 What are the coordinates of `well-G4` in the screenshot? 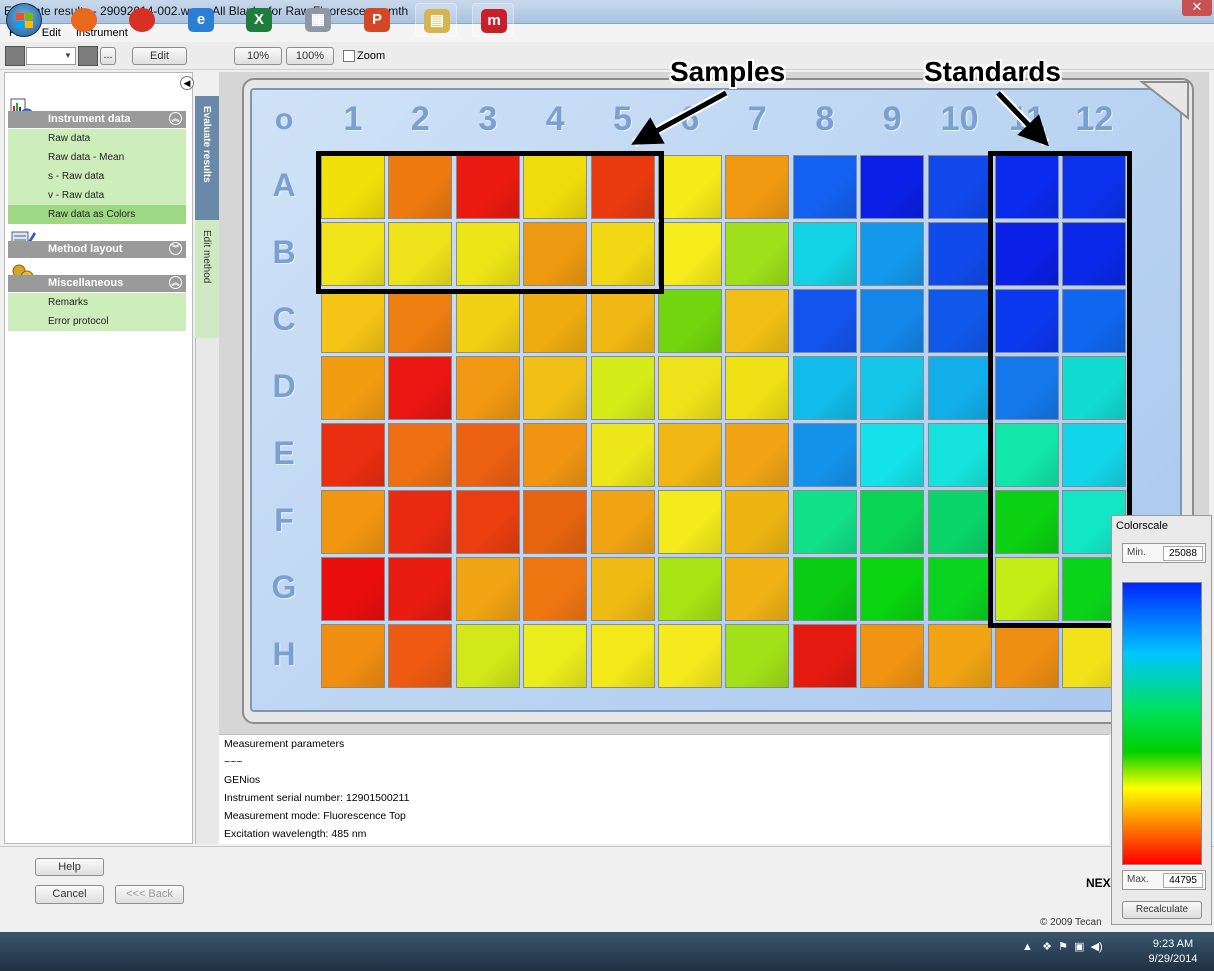 It's located at (555, 589).